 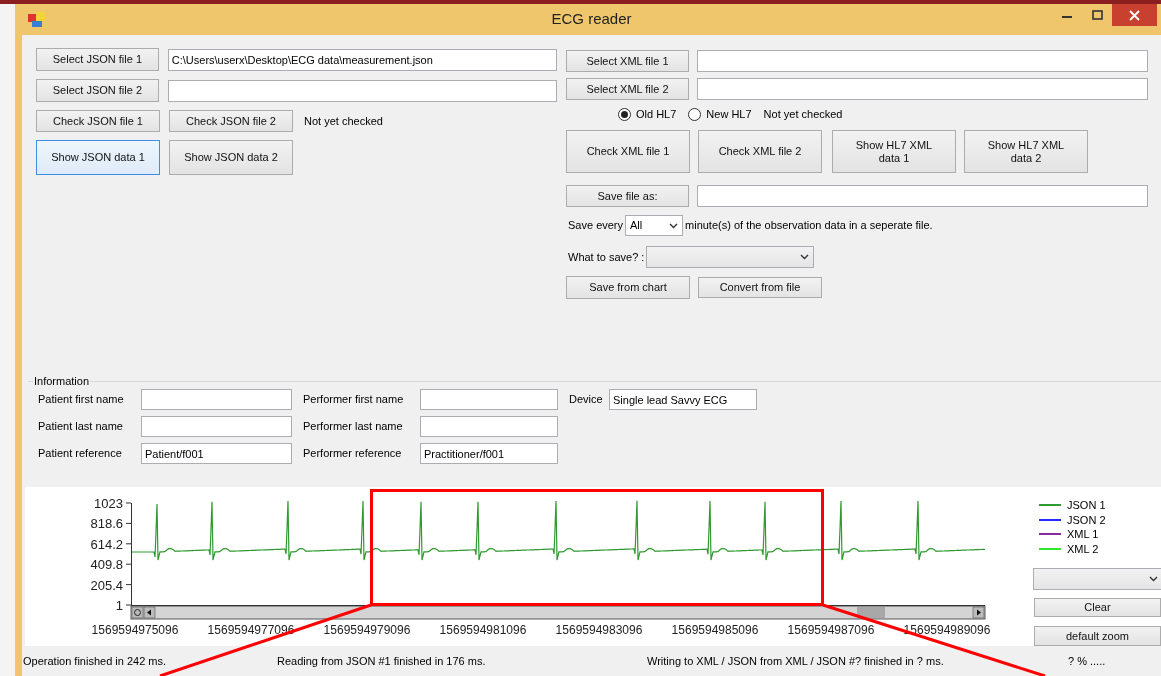 What do you see at coordinates (37, 19) in the screenshot?
I see `app-icon` at bounding box center [37, 19].